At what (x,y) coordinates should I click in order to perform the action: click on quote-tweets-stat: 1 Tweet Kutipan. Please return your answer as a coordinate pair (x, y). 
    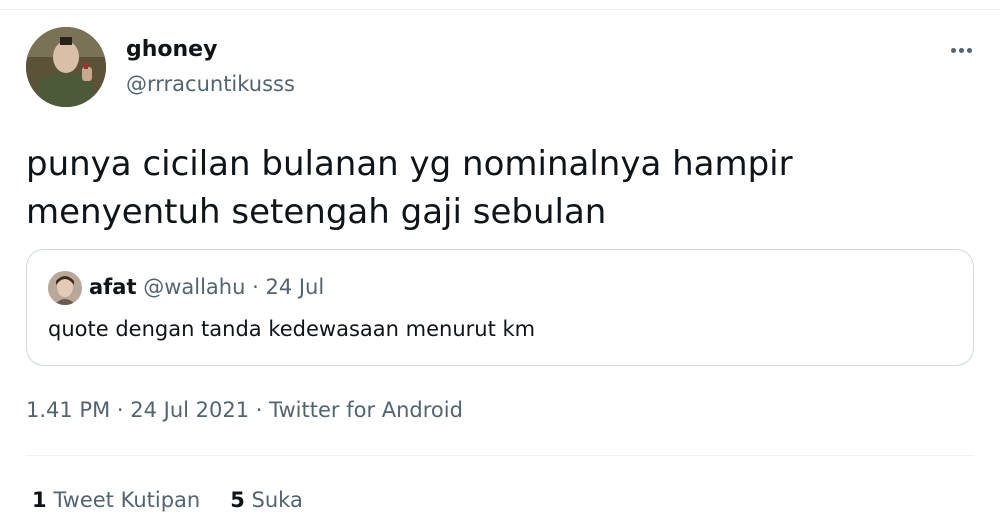
    Looking at the image, I should click on (116, 500).